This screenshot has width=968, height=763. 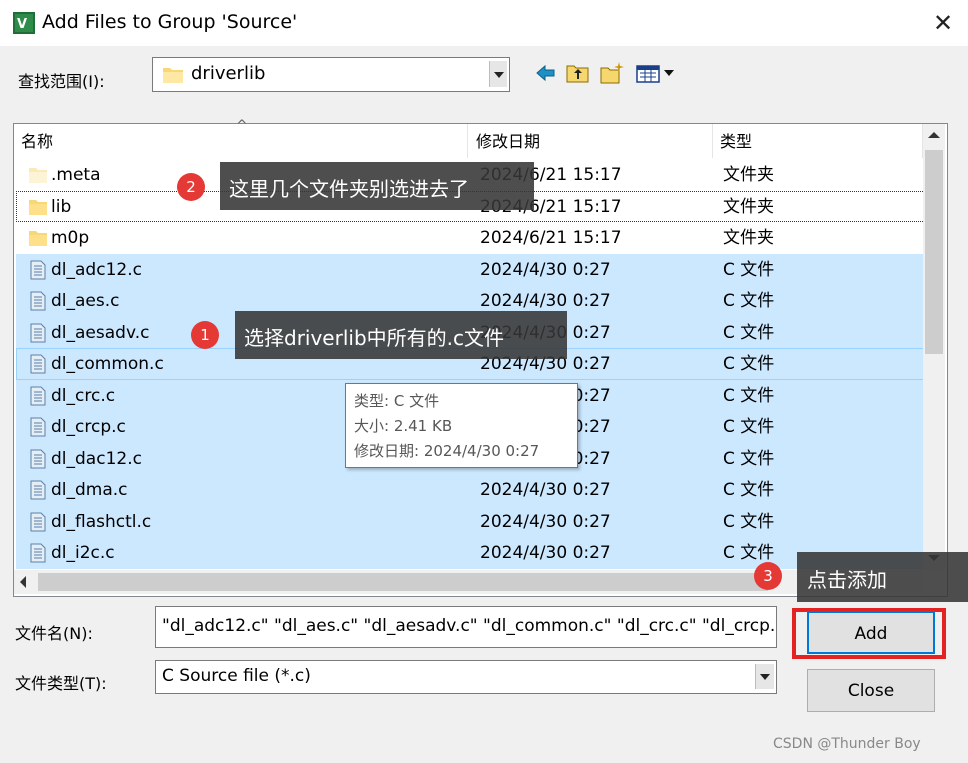 I want to click on window-title: Add Files to Group 'Source', so click(x=170, y=22).